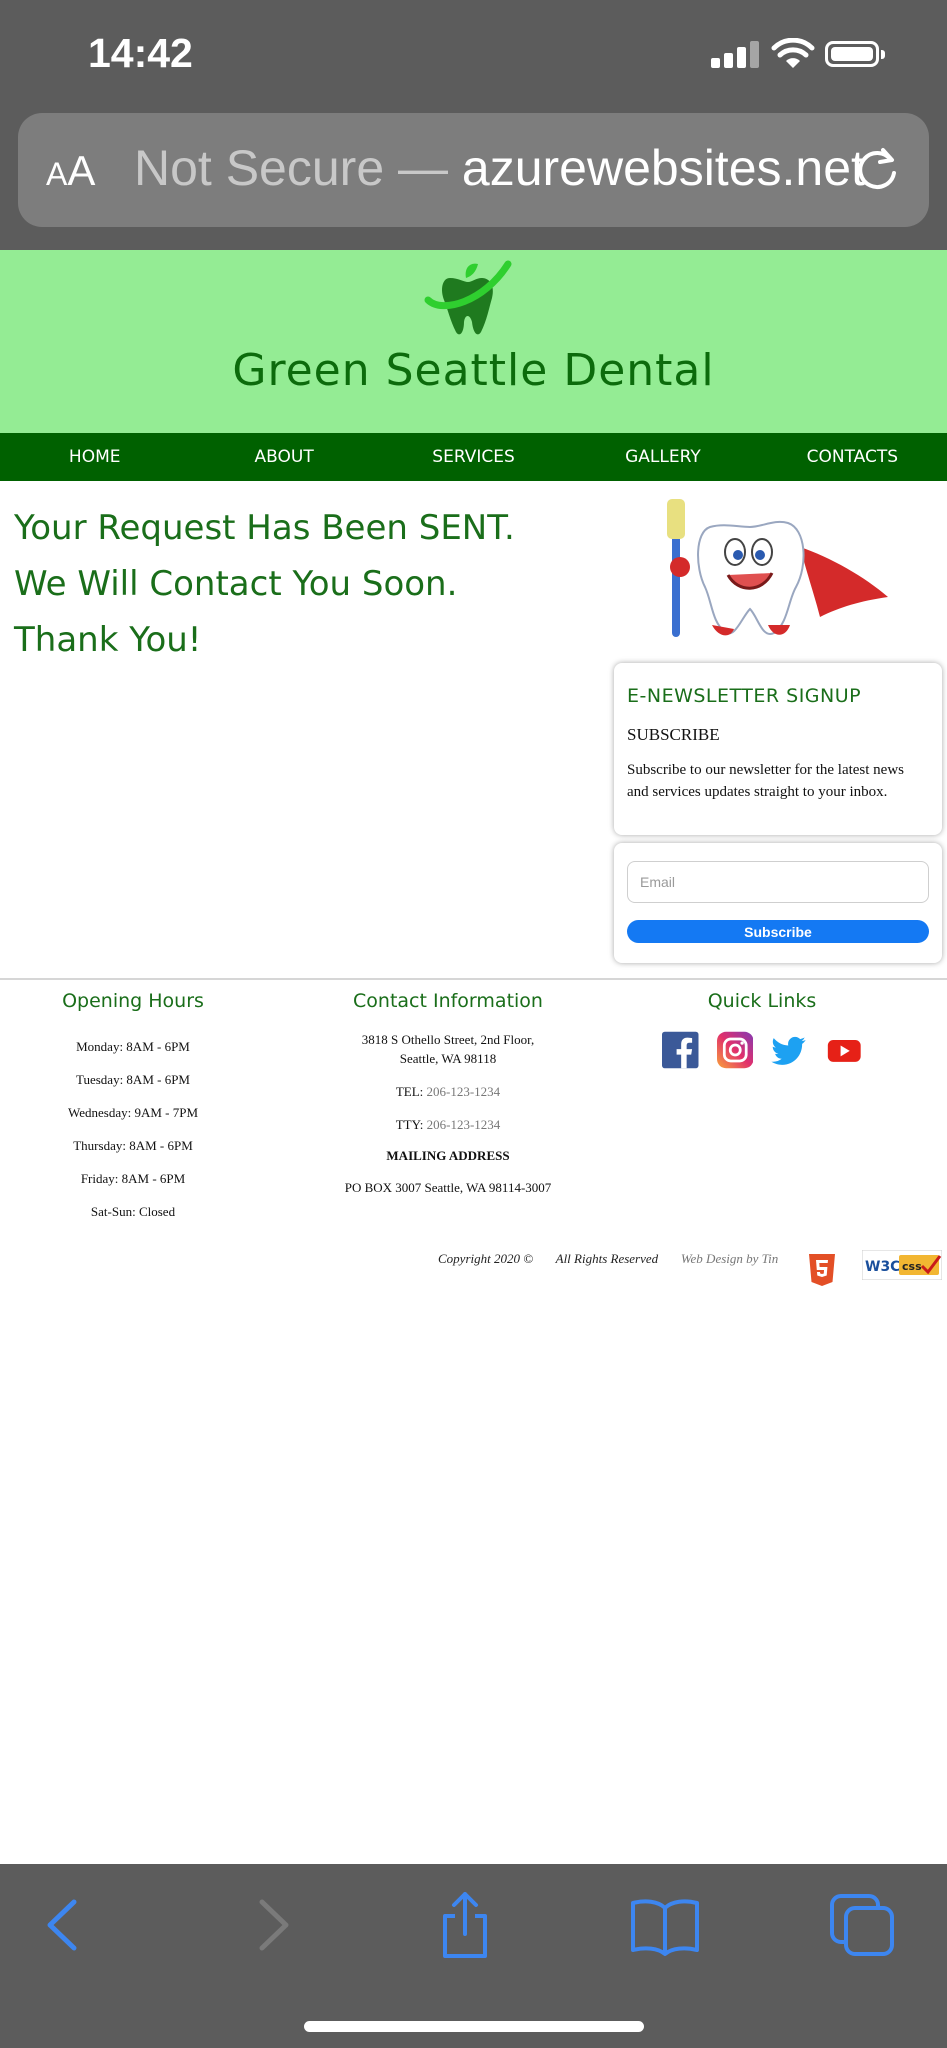 Image resolution: width=947 pixels, height=2048 pixels. I want to click on mailing-address-heading: MAILING ADDRESS, so click(448, 1155).